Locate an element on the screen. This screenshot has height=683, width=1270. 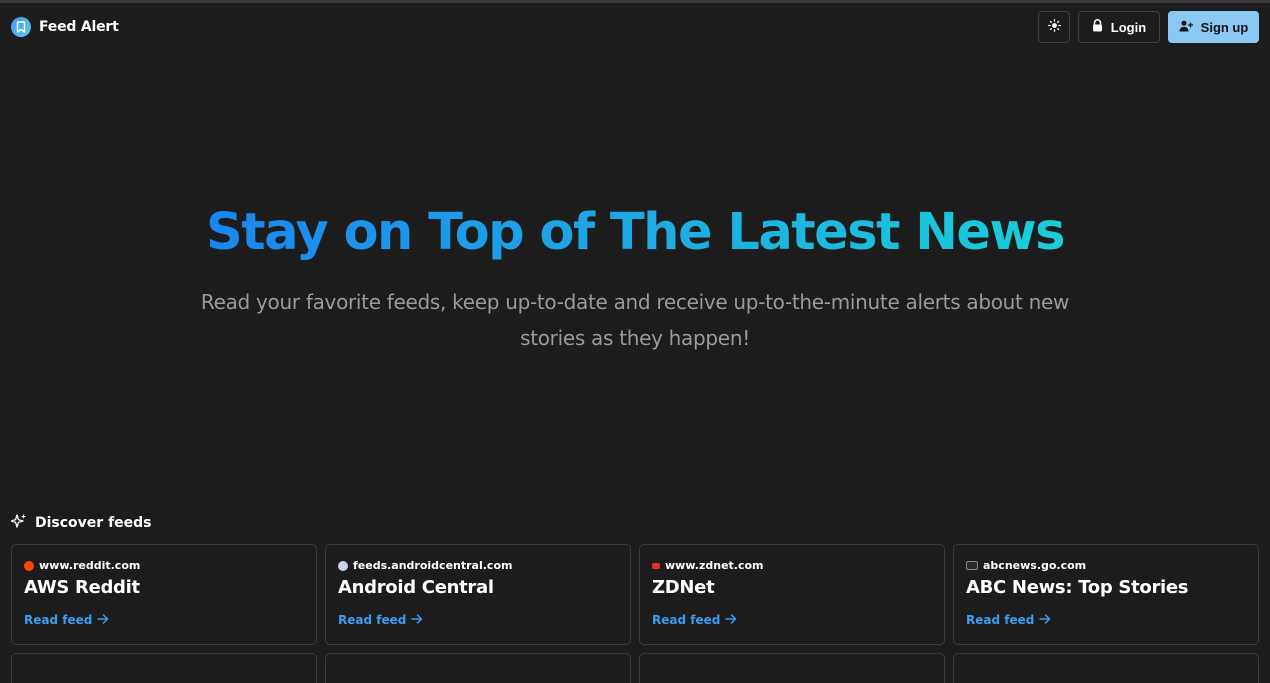
login-button: Login is located at coordinates (1119, 27).